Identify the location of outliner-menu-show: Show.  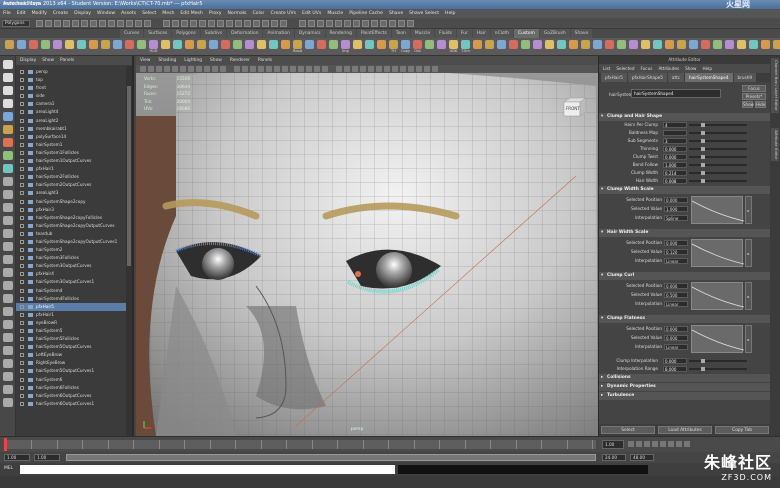
(48, 60).